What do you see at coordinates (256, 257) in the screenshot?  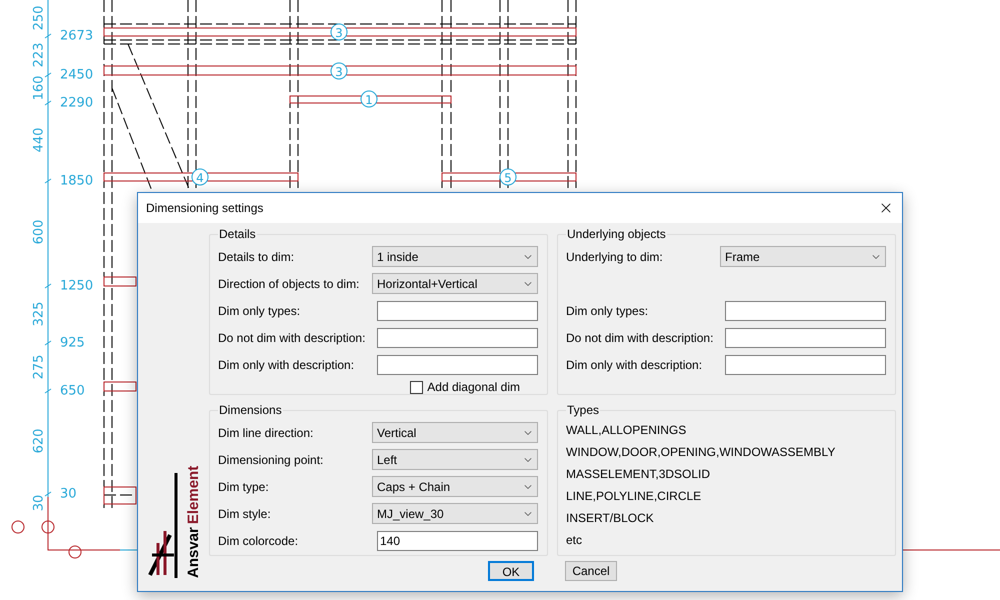 I see `field-label: Details to dim:` at bounding box center [256, 257].